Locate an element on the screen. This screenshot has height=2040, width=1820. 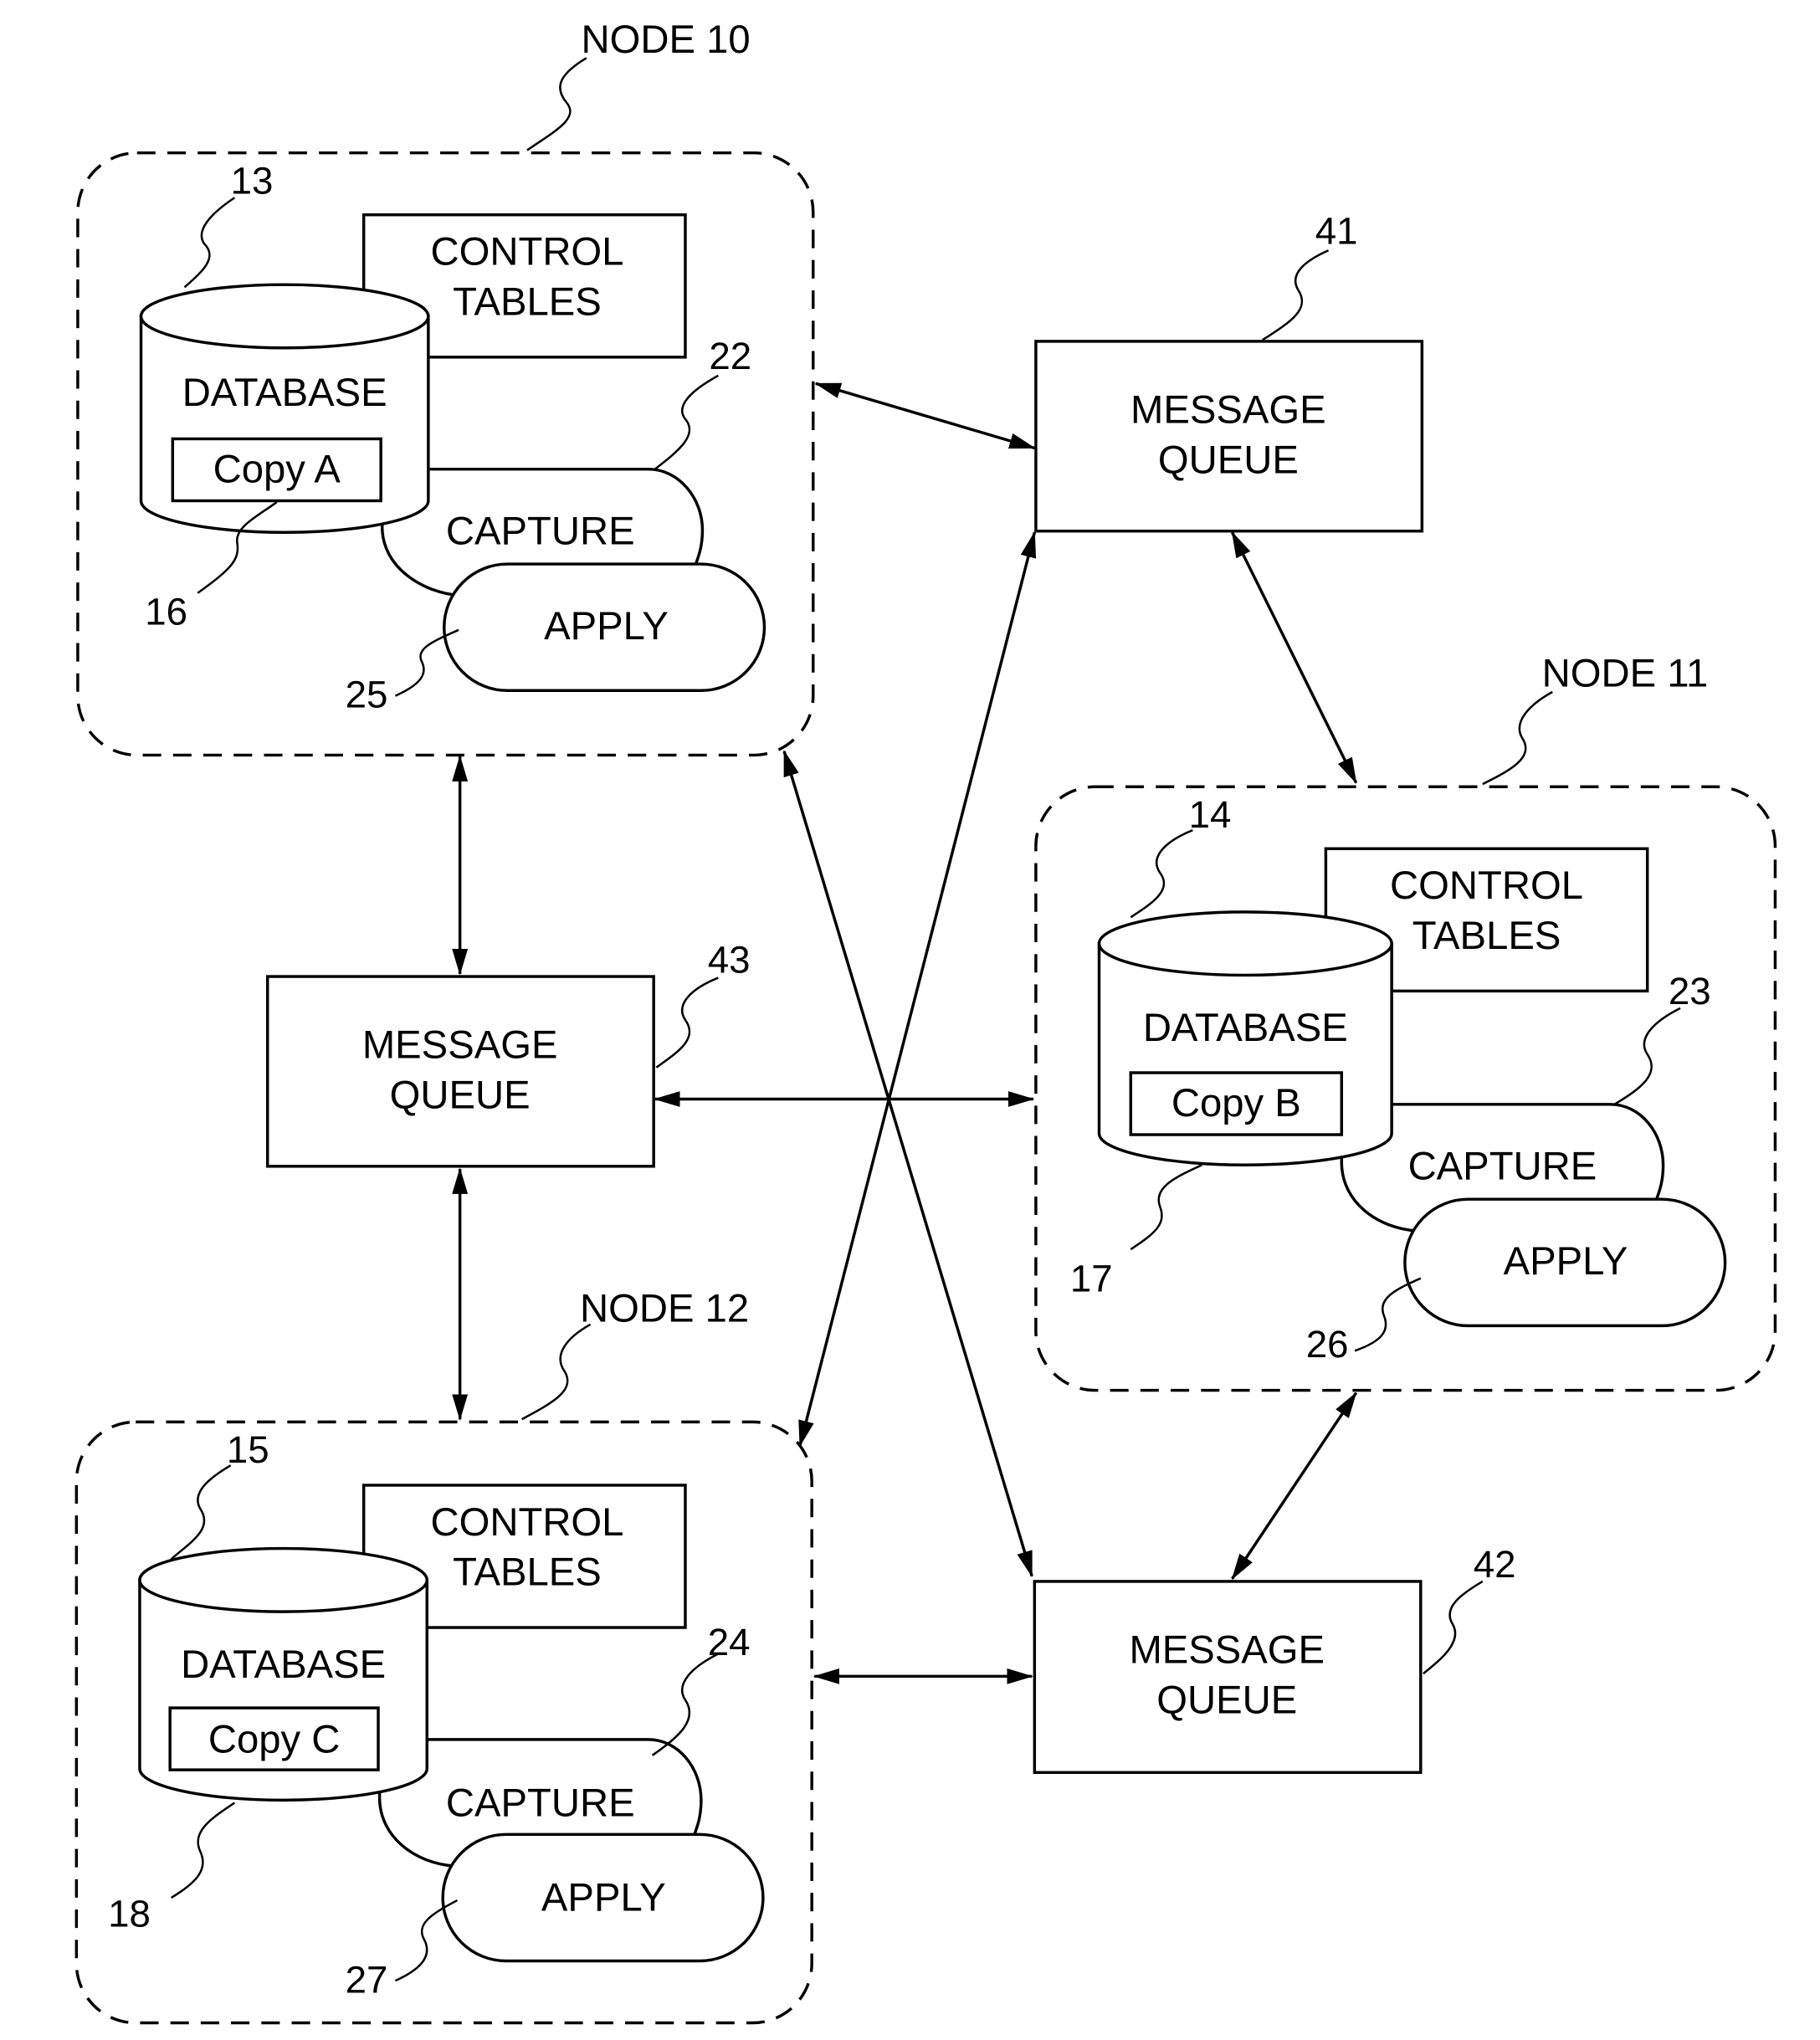
node-12-leader is located at coordinates (556, 1372).